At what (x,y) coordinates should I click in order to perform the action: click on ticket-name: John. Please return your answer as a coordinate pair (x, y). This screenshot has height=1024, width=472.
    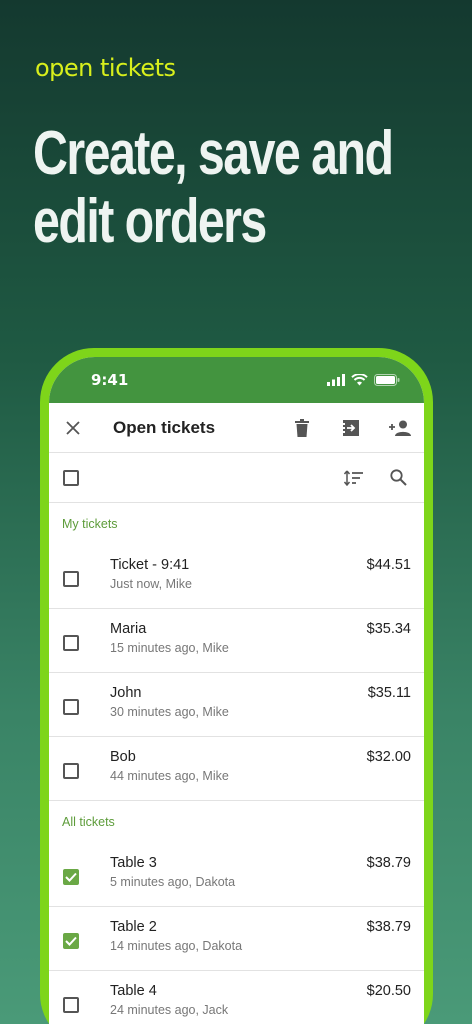
    Looking at the image, I should click on (126, 693).